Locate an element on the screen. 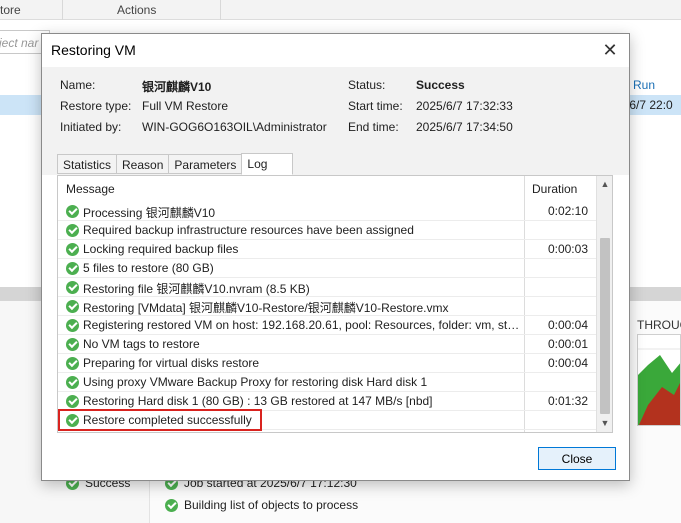 The width and height of the screenshot is (681, 523). log-duration: 0:01:32 is located at coordinates (567, 401).